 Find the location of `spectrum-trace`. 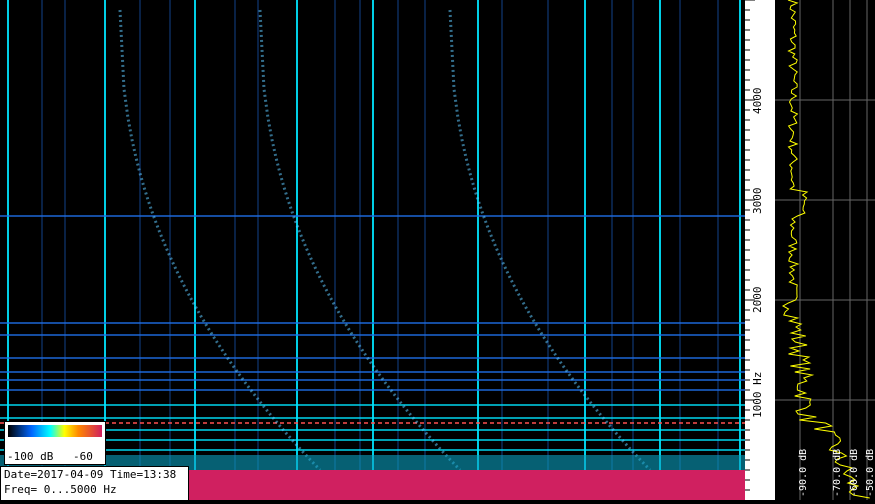

spectrum-trace is located at coordinates (825, 250).